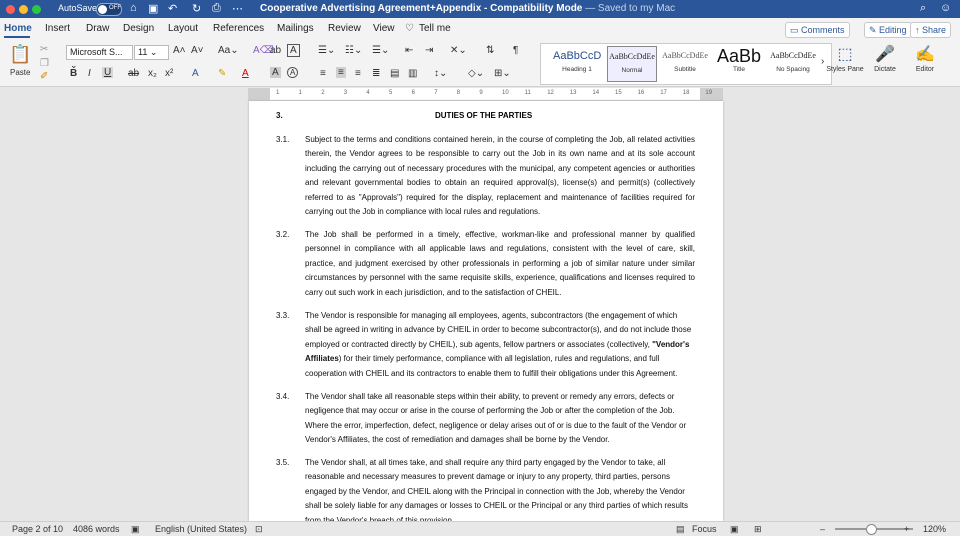  I want to click on dictate-button: 🎤 Dictate, so click(885, 58).